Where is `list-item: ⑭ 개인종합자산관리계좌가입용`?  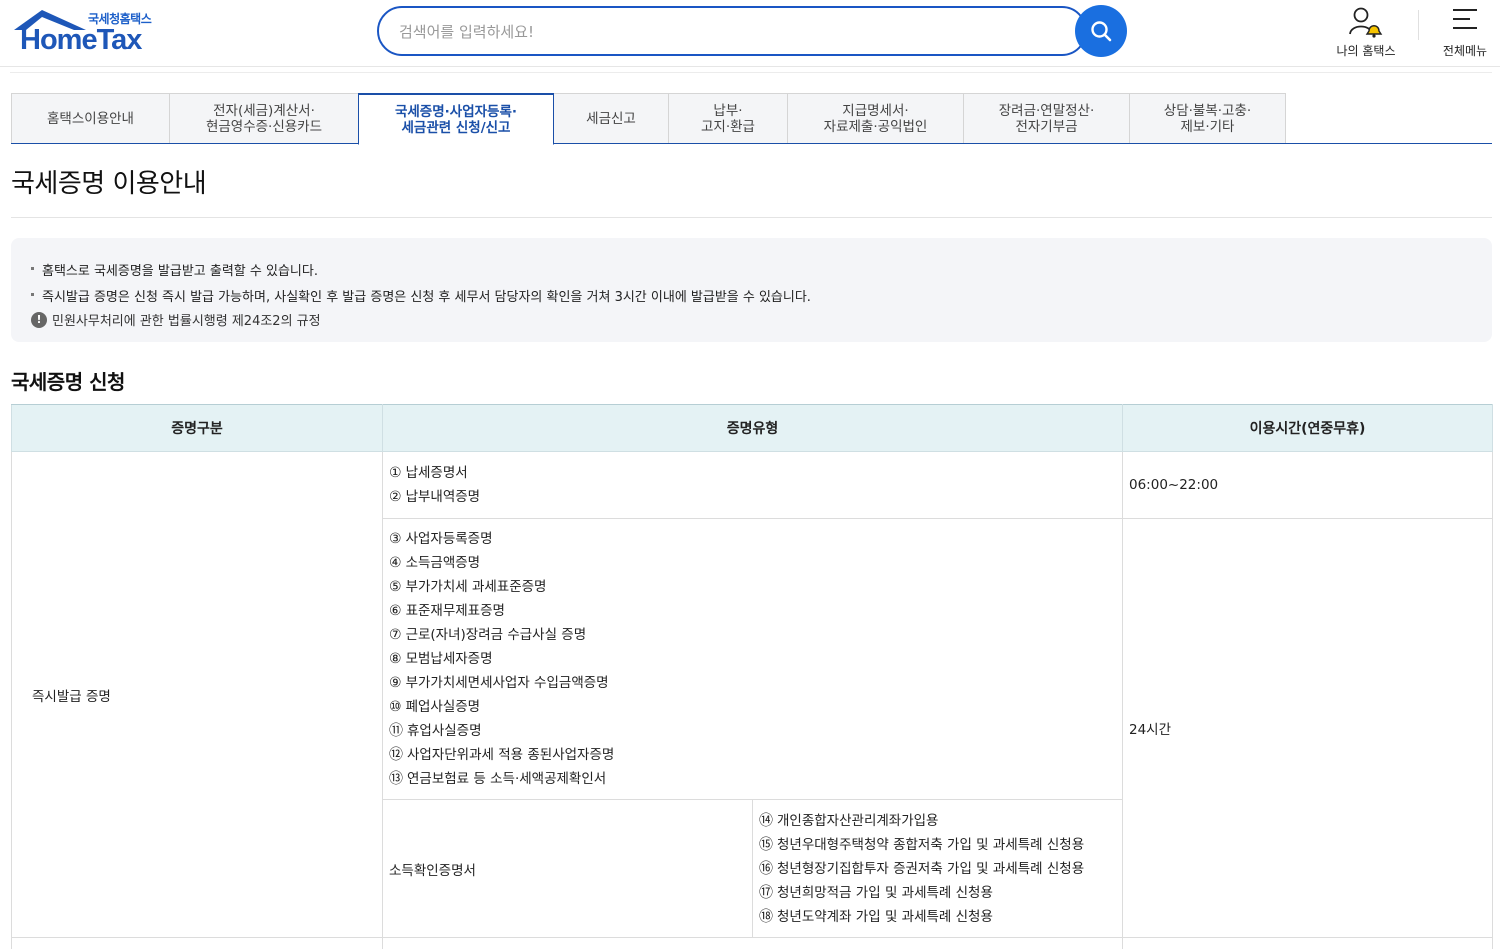 list-item: ⑭ 개인종합자산관리계좌가입용 is located at coordinates (937, 821).